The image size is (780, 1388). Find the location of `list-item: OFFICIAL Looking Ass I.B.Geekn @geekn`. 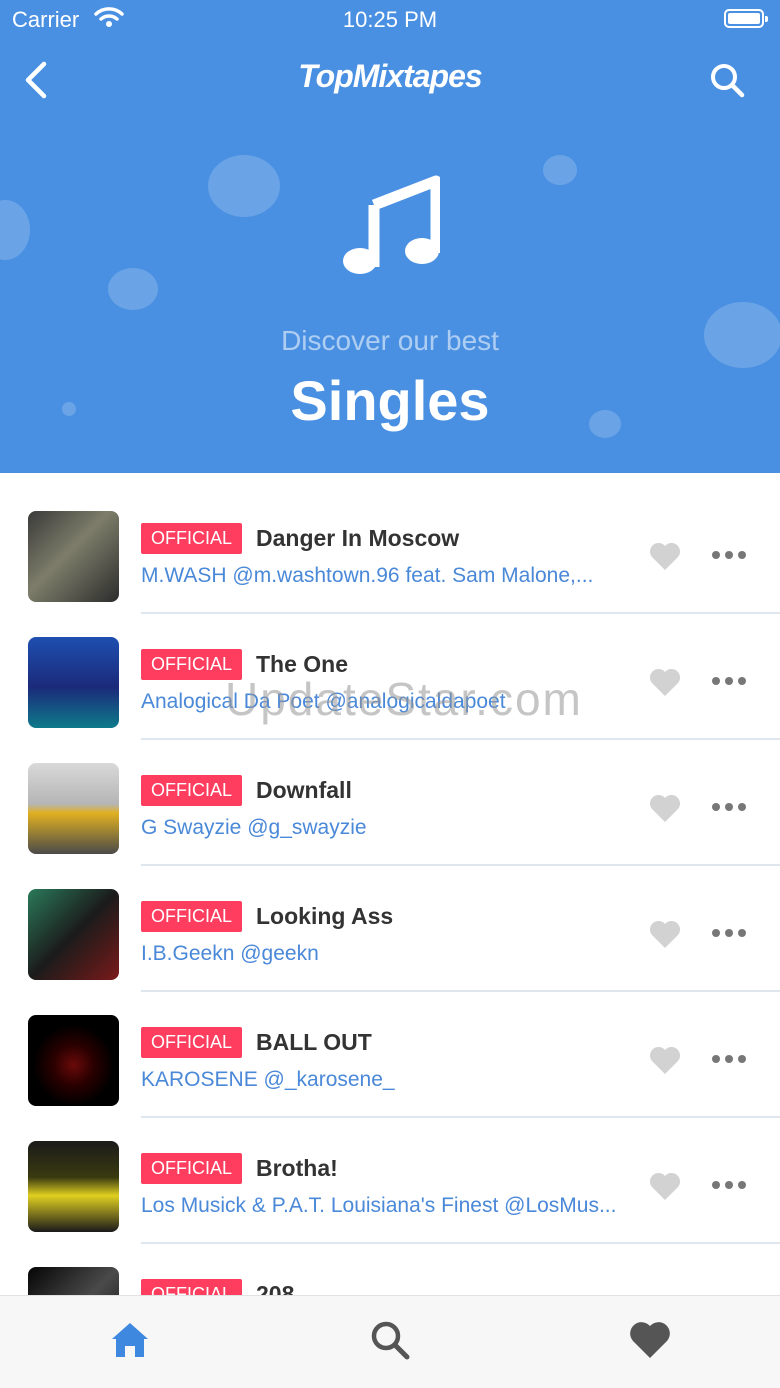

list-item: OFFICIAL Looking Ass I.B.Geekn @geekn is located at coordinates (390, 921).